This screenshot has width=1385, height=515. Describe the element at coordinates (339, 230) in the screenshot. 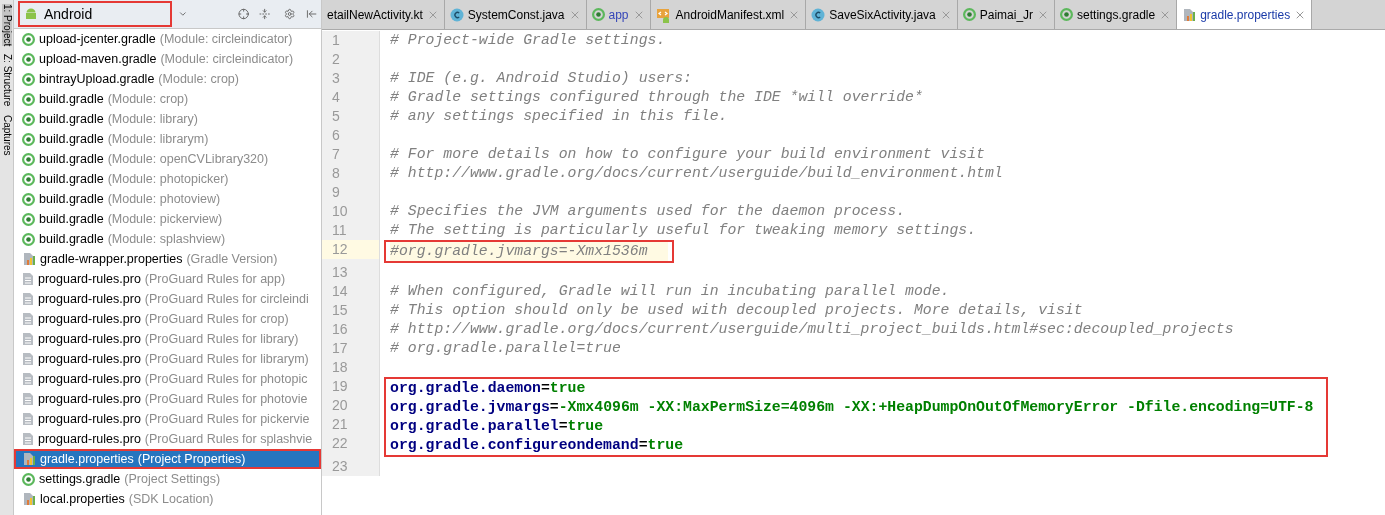

I see `line-number: 11` at that location.